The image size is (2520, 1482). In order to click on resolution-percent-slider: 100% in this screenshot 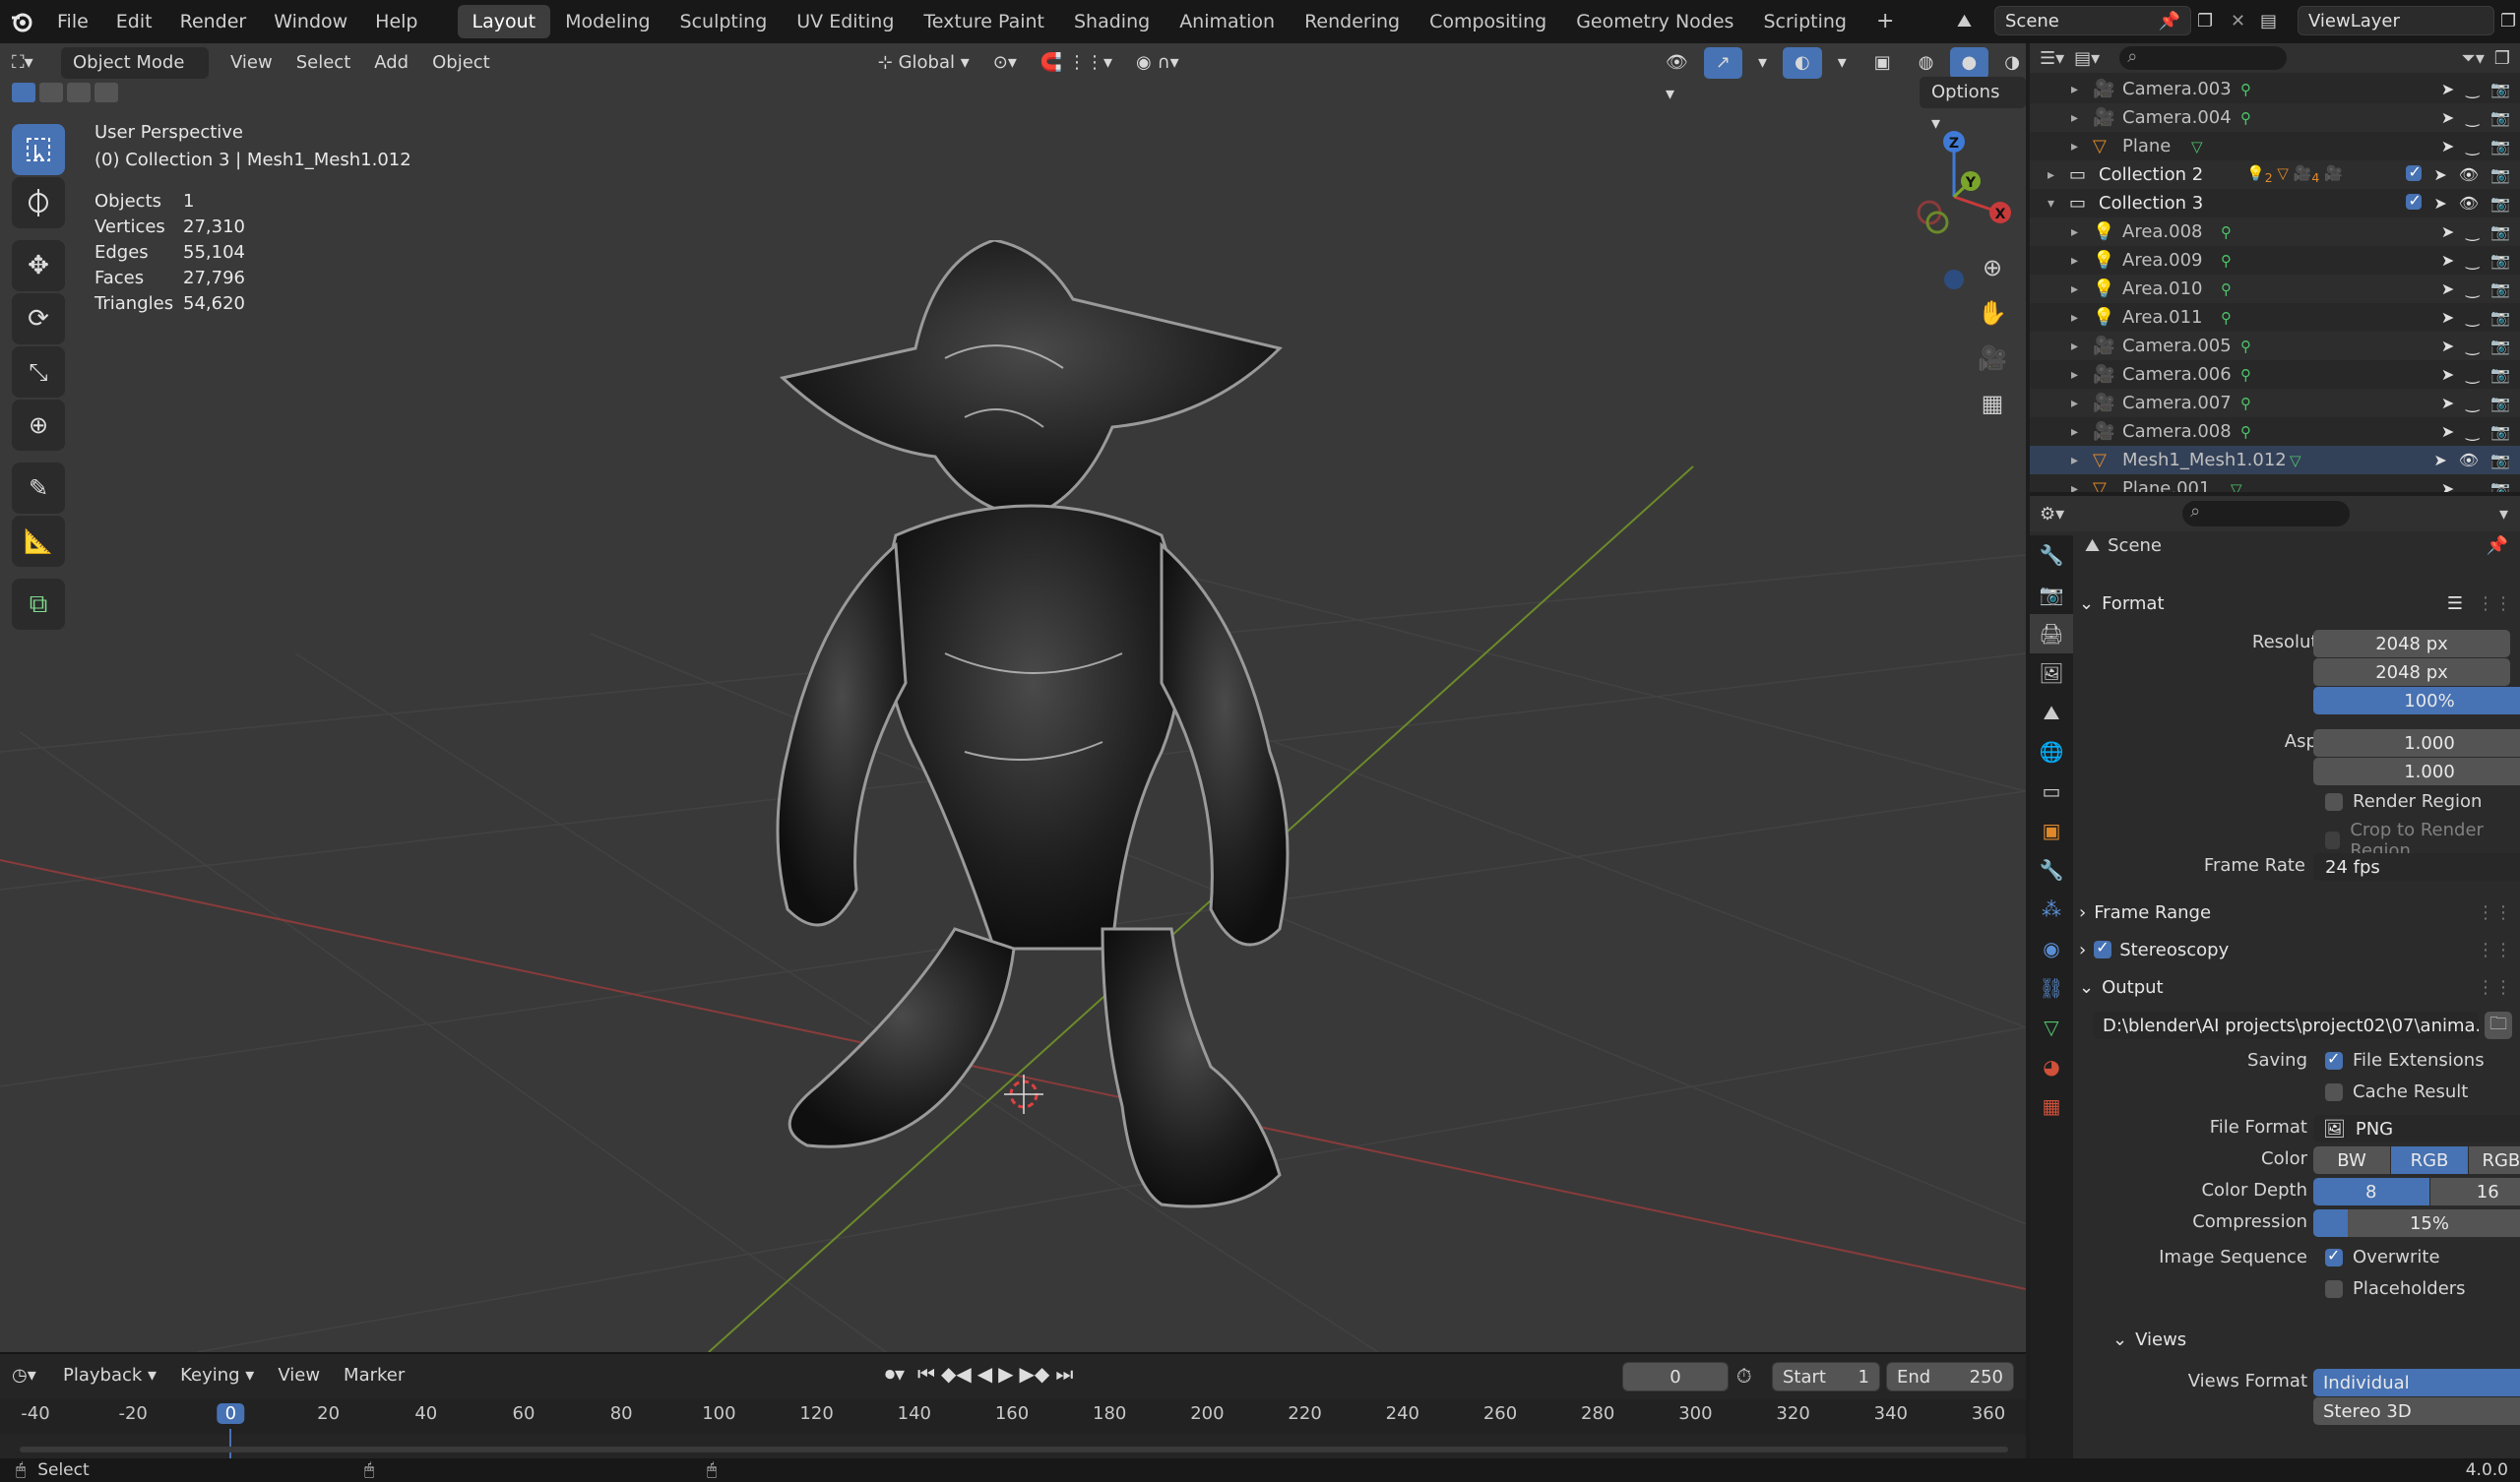, I will do `click(2416, 700)`.